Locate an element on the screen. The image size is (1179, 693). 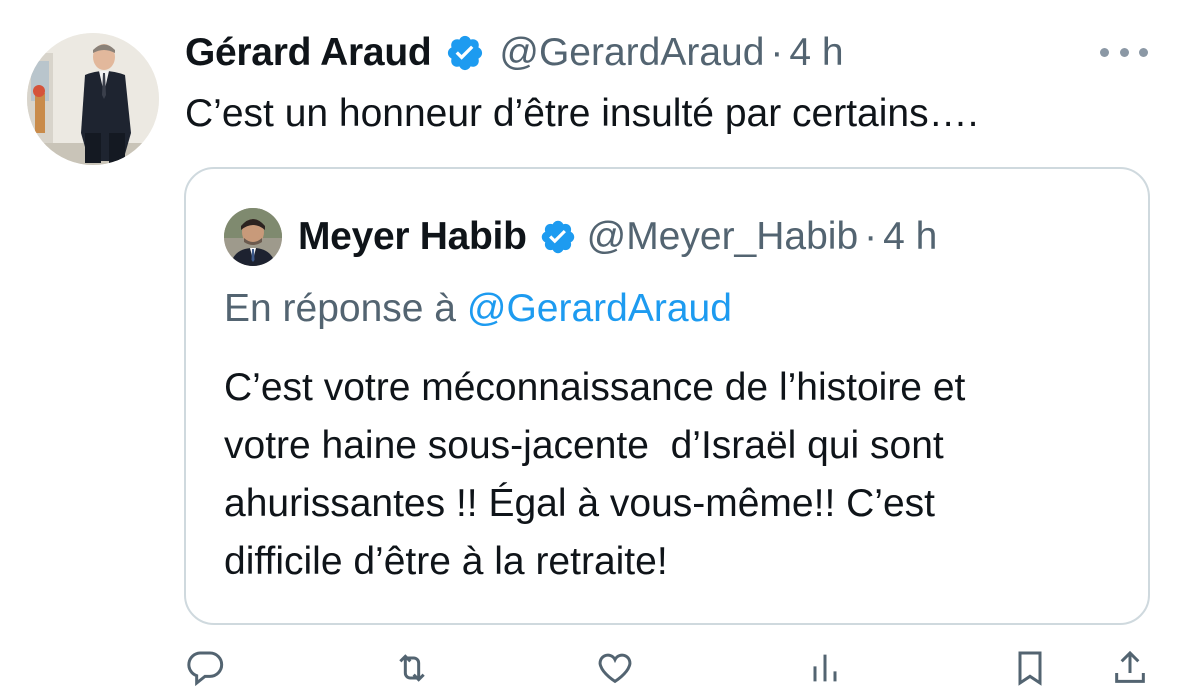
reply-mention-link: @GerardAraud is located at coordinates (599, 308).